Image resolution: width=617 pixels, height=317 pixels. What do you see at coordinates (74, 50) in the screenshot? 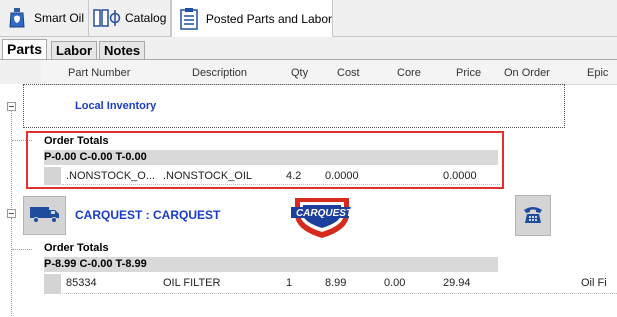
I see `tab-labor: Labor` at bounding box center [74, 50].